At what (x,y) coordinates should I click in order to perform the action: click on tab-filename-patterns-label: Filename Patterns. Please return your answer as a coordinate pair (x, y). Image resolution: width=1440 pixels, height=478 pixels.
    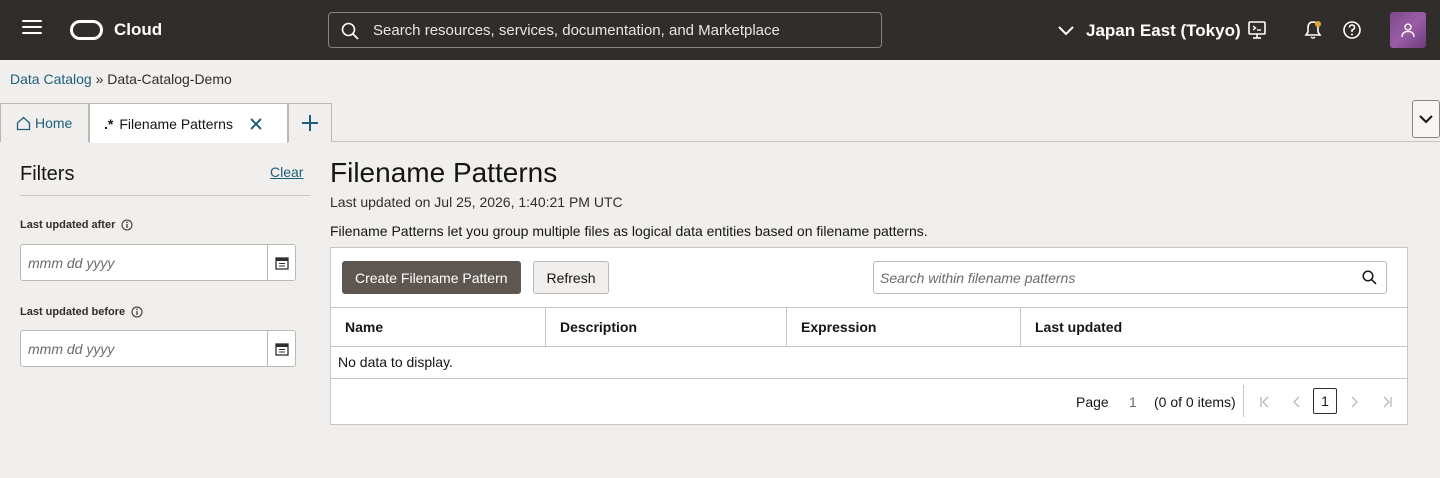
    Looking at the image, I should click on (176, 123).